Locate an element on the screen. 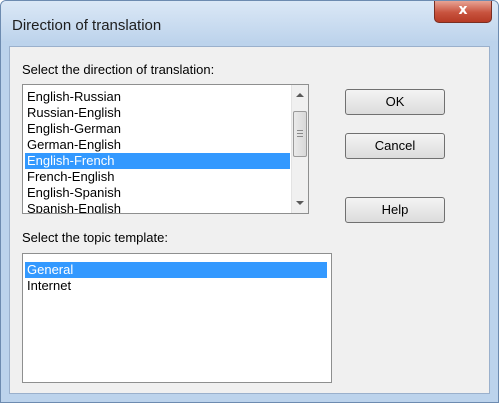 This screenshot has width=499, height=403. help-button: Help is located at coordinates (395, 210).